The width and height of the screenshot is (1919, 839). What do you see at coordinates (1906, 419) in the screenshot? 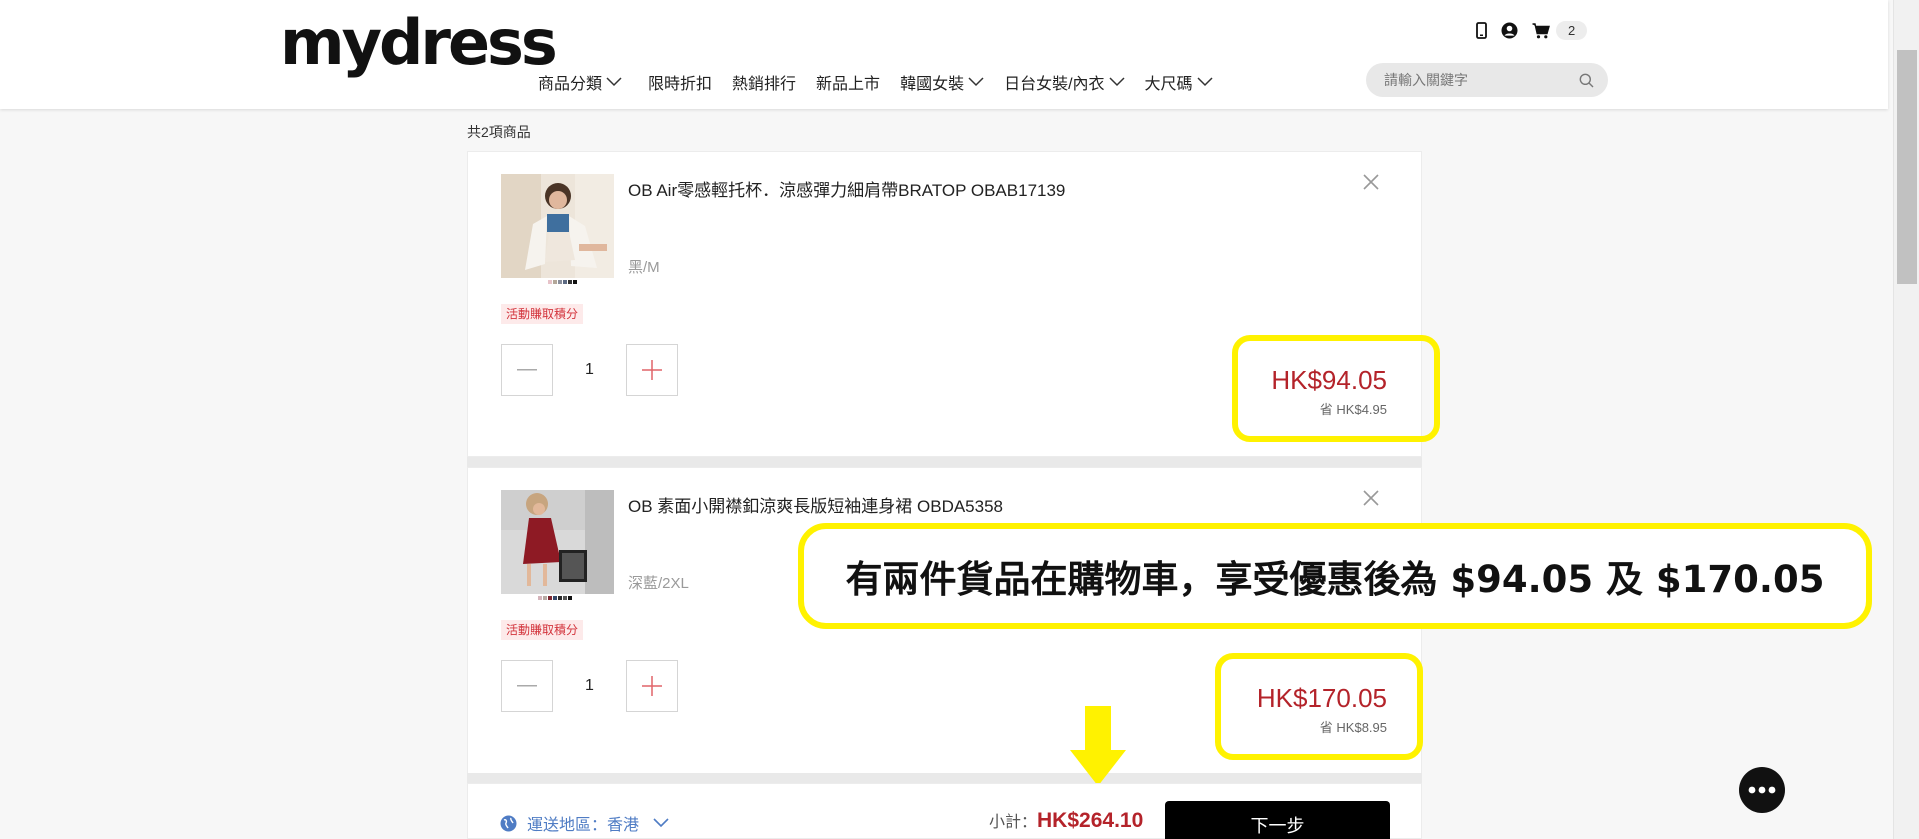
I see `page-scrollbar` at bounding box center [1906, 419].